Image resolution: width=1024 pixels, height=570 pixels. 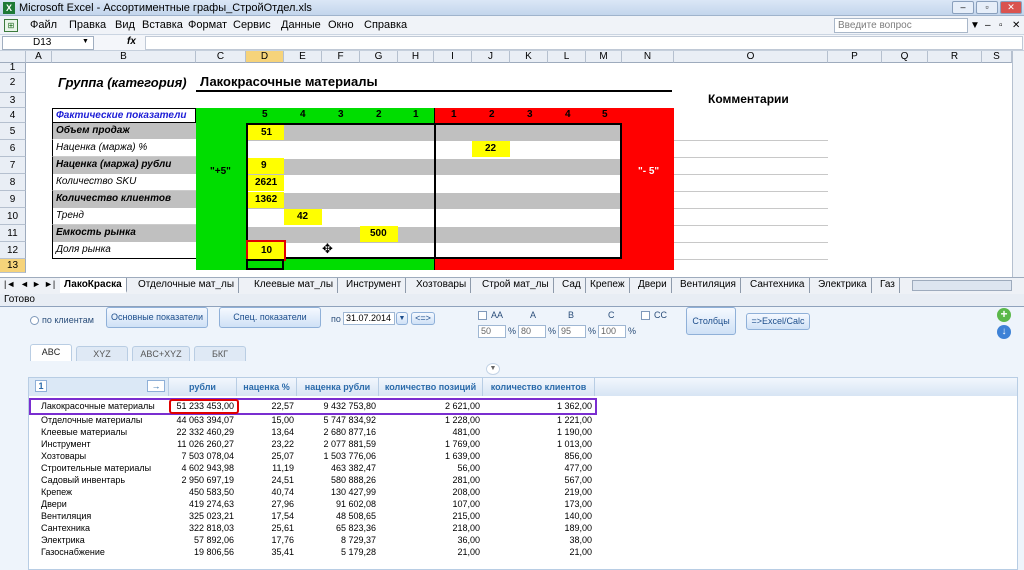 I want to click on col-header-g: G, so click(x=379, y=57).